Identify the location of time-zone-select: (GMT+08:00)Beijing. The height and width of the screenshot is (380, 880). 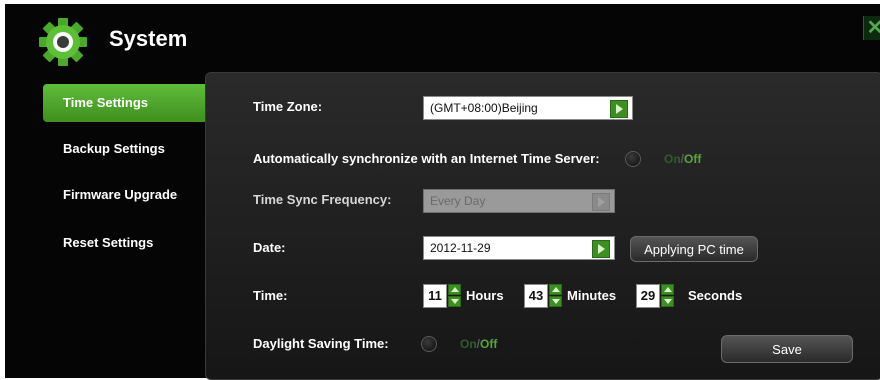
(528, 108).